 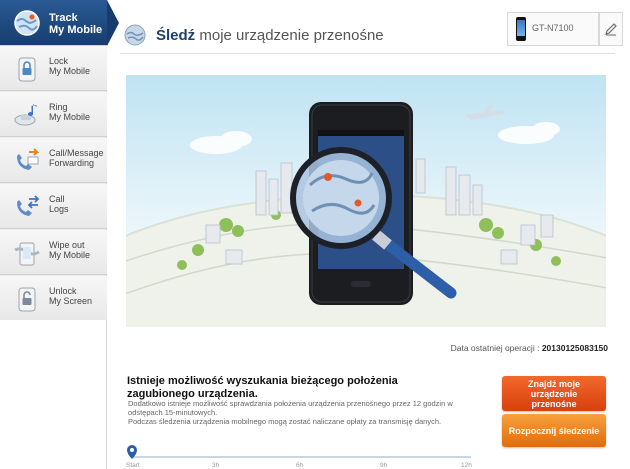 What do you see at coordinates (72, 163) in the screenshot?
I see `sidebar-item-label: Forwarding` at bounding box center [72, 163].